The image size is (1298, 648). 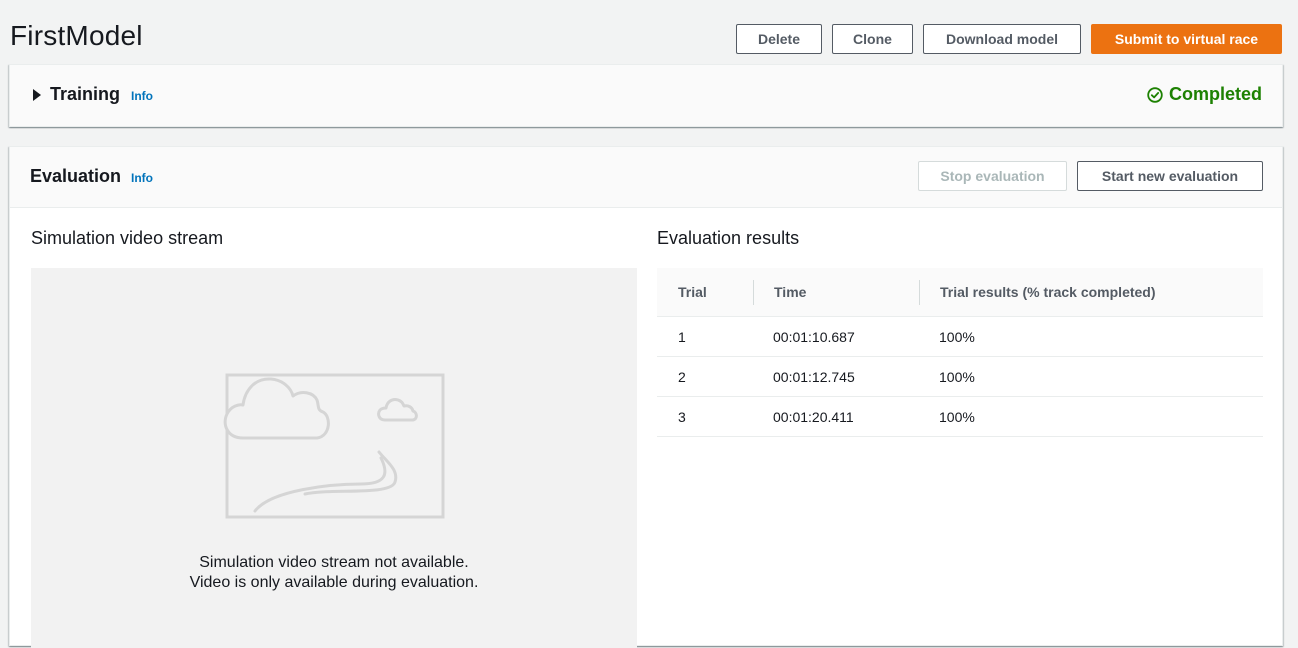 What do you see at coordinates (334, 446) in the screenshot?
I see `landscape-placeholder-icon` at bounding box center [334, 446].